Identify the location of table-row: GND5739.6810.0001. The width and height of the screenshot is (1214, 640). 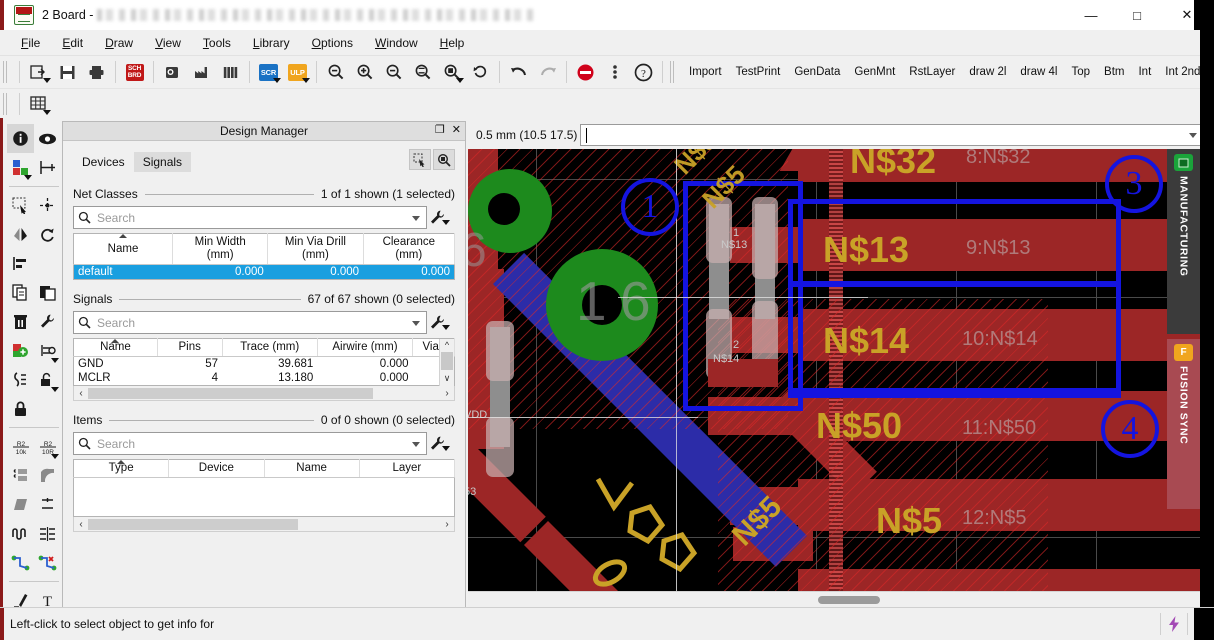
(264, 364).